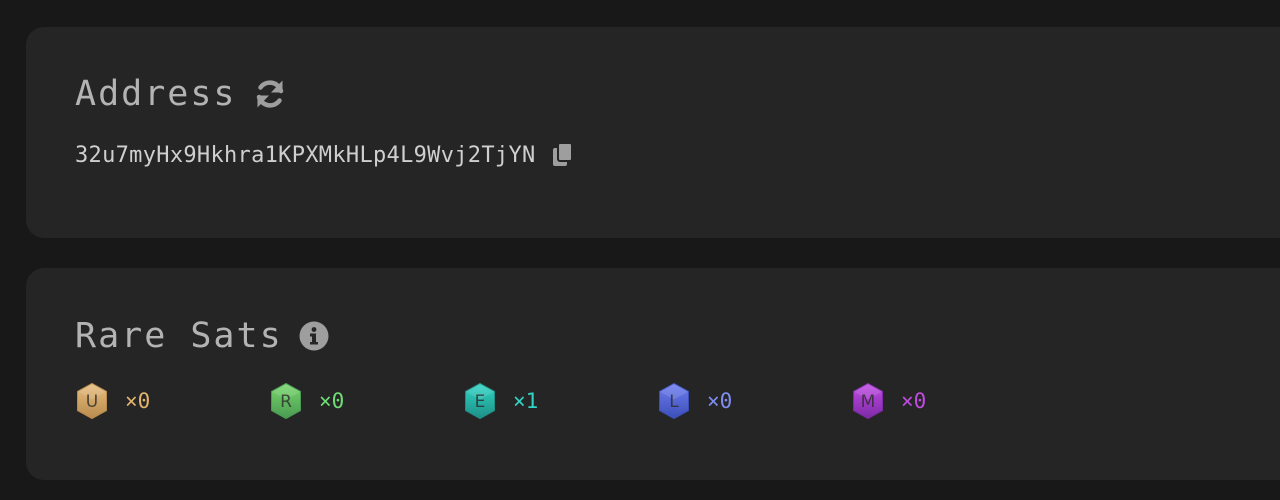 This screenshot has height=500, width=1280. What do you see at coordinates (366, 401) in the screenshot?
I see `rare-sat-item: R ×0` at bounding box center [366, 401].